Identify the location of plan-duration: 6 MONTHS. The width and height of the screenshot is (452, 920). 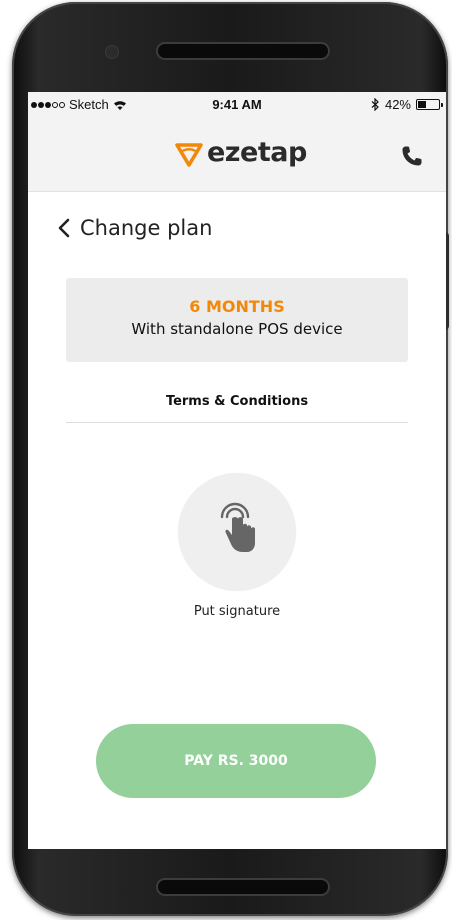
(237, 306).